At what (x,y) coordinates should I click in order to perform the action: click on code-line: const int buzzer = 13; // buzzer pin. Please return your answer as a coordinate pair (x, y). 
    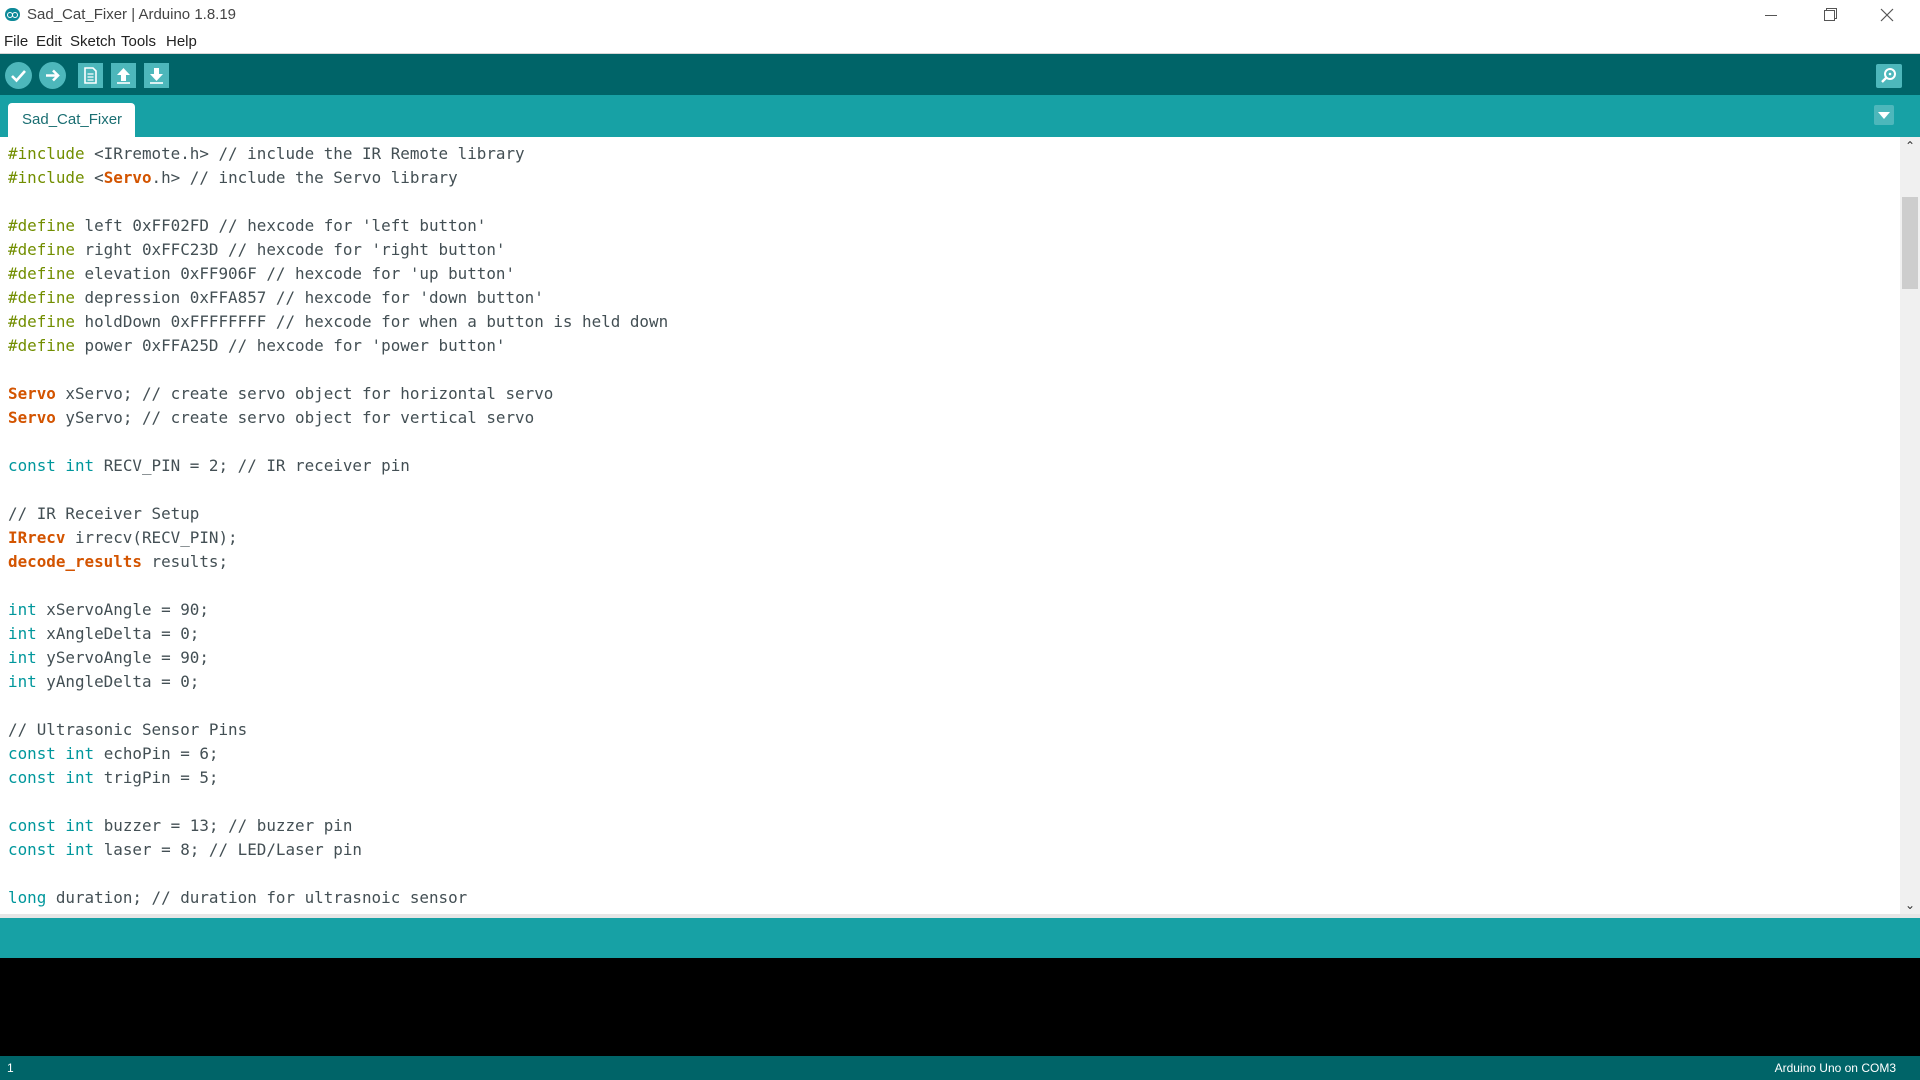
    Looking at the image, I should click on (953, 826).